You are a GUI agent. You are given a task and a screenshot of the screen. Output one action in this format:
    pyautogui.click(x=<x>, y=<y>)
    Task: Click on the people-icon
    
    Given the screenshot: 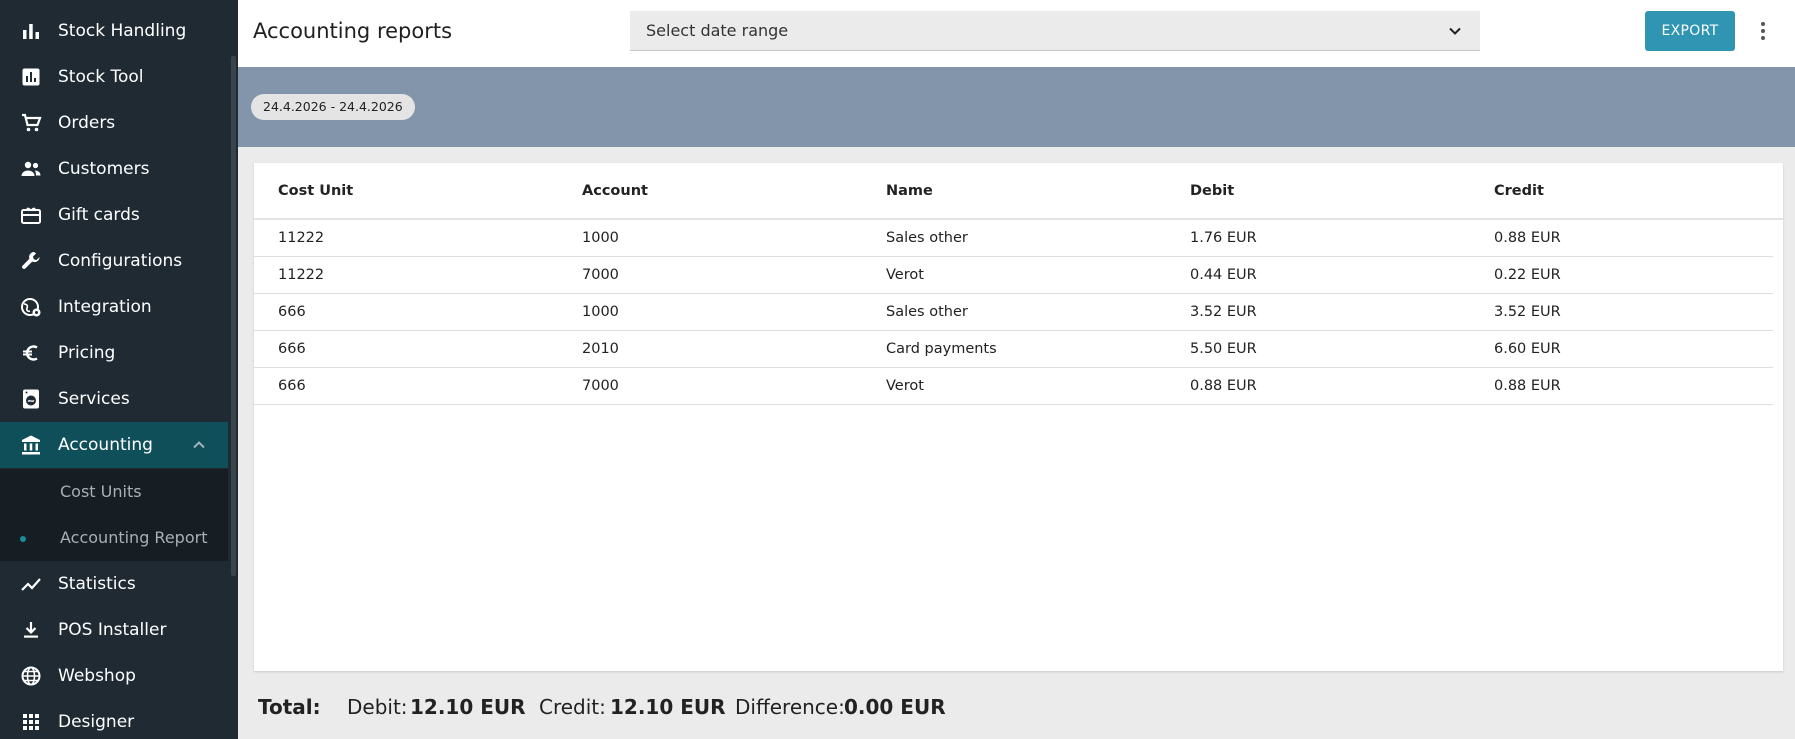 What is the action you would take?
    pyautogui.click(x=31, y=169)
    